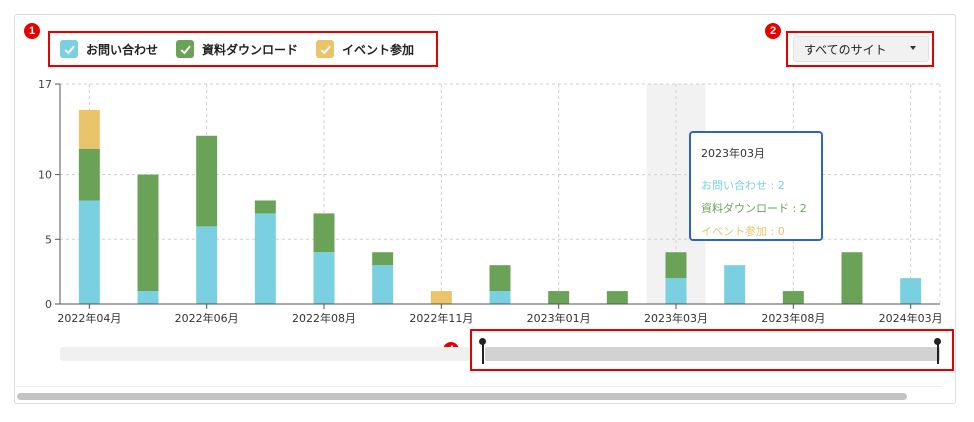 The width and height of the screenshot is (974, 422). I want to click on y-tick-label: 17, so click(45, 84).